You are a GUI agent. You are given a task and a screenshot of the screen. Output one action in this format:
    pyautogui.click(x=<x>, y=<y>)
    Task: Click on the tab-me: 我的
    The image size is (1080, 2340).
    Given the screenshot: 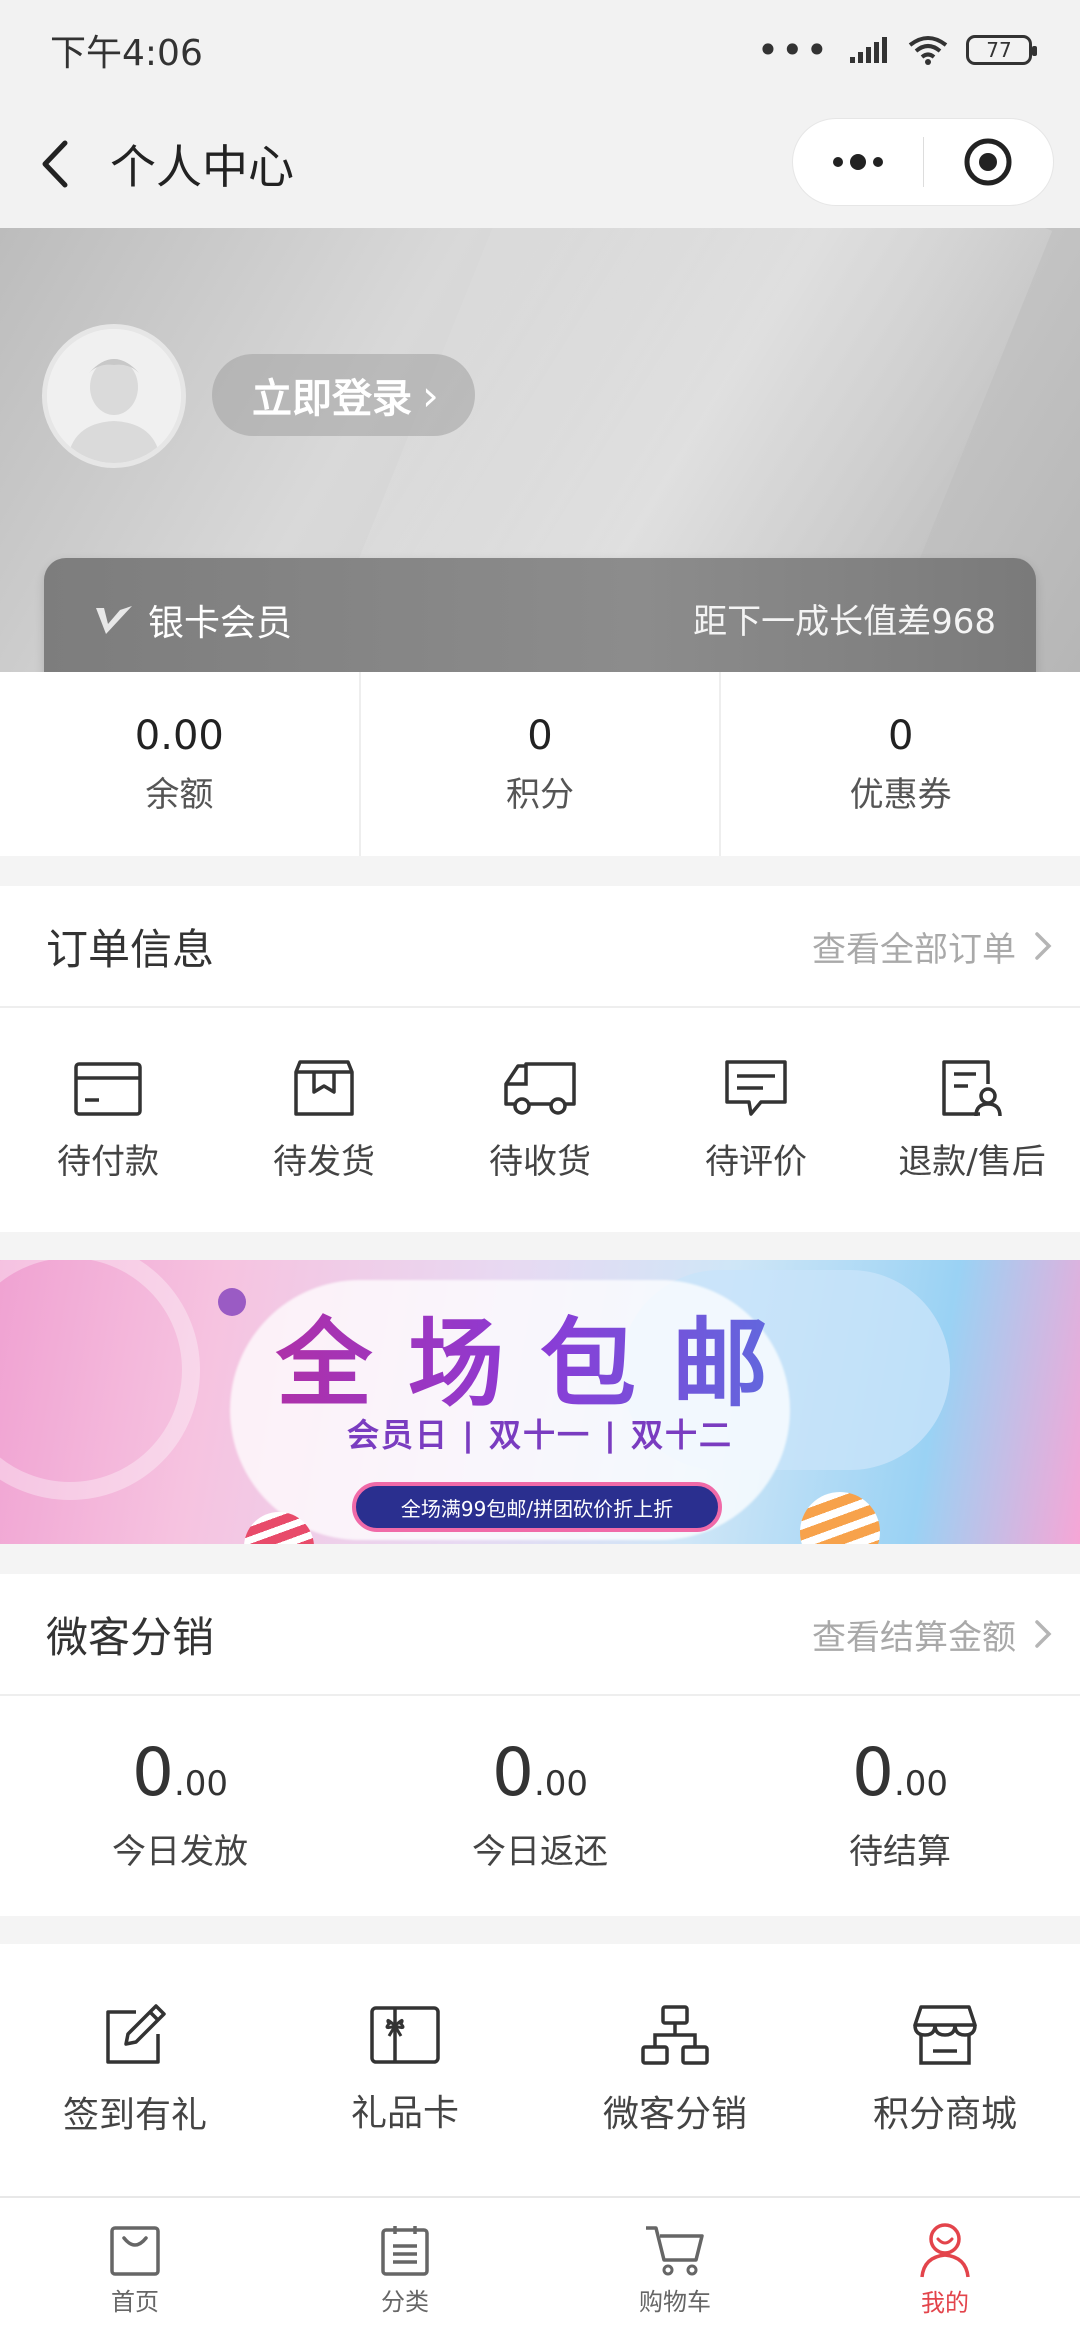 What is the action you would take?
    pyautogui.click(x=945, y=2269)
    